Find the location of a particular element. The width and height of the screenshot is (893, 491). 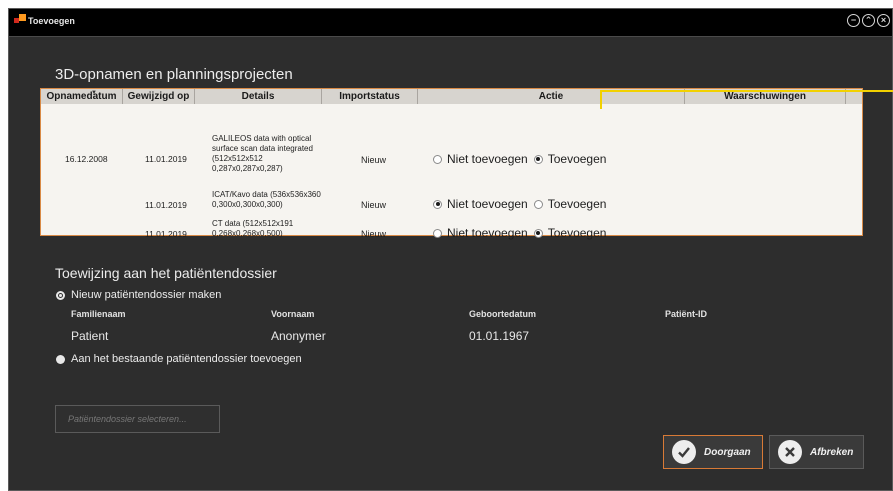

callout-line is located at coordinates (746, 91).